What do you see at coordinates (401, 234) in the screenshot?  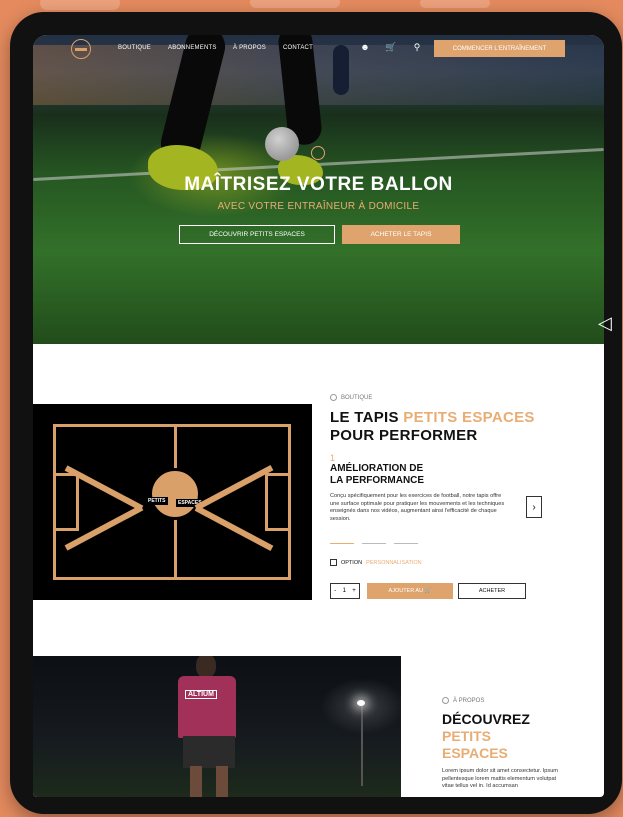 I see `buy-mat-button: ACHETER LE TAPIS` at bounding box center [401, 234].